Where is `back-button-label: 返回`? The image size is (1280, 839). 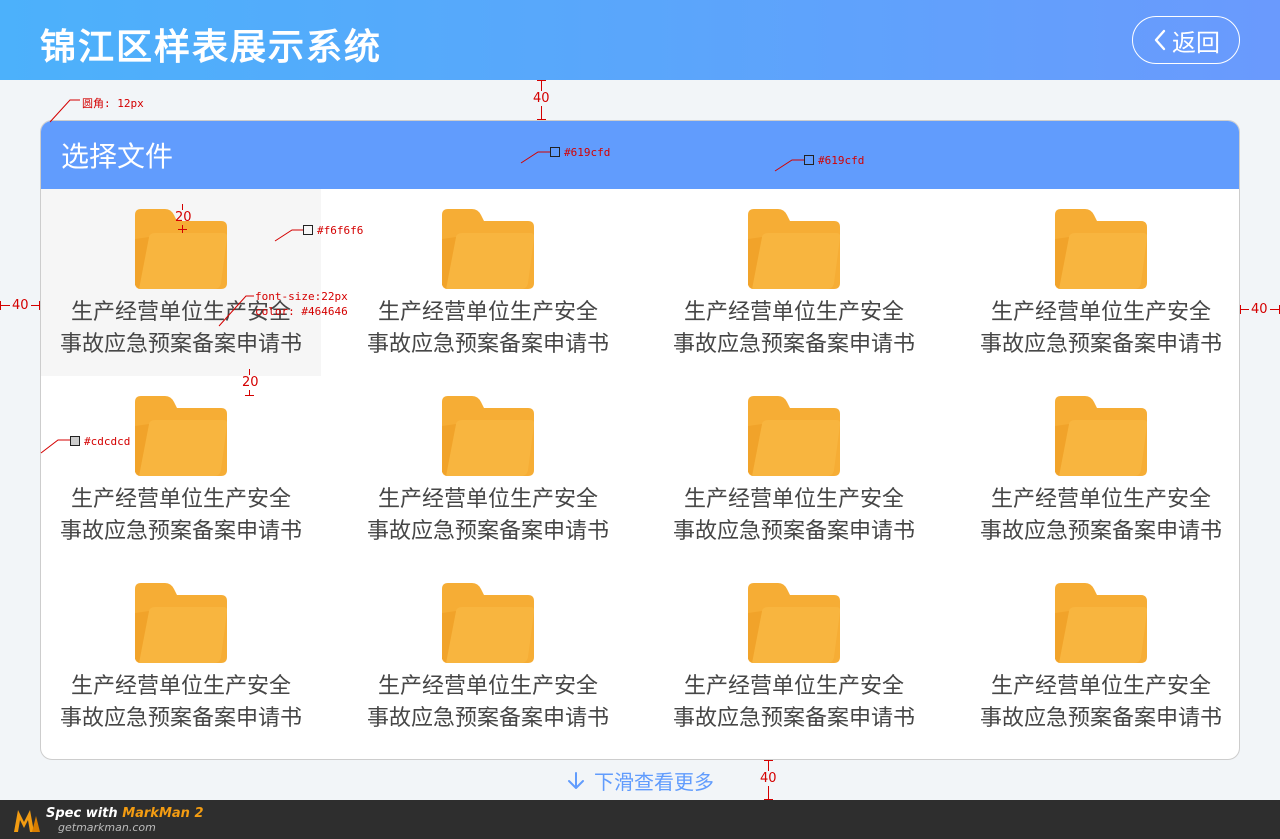 back-button-label: 返回 is located at coordinates (1196, 42).